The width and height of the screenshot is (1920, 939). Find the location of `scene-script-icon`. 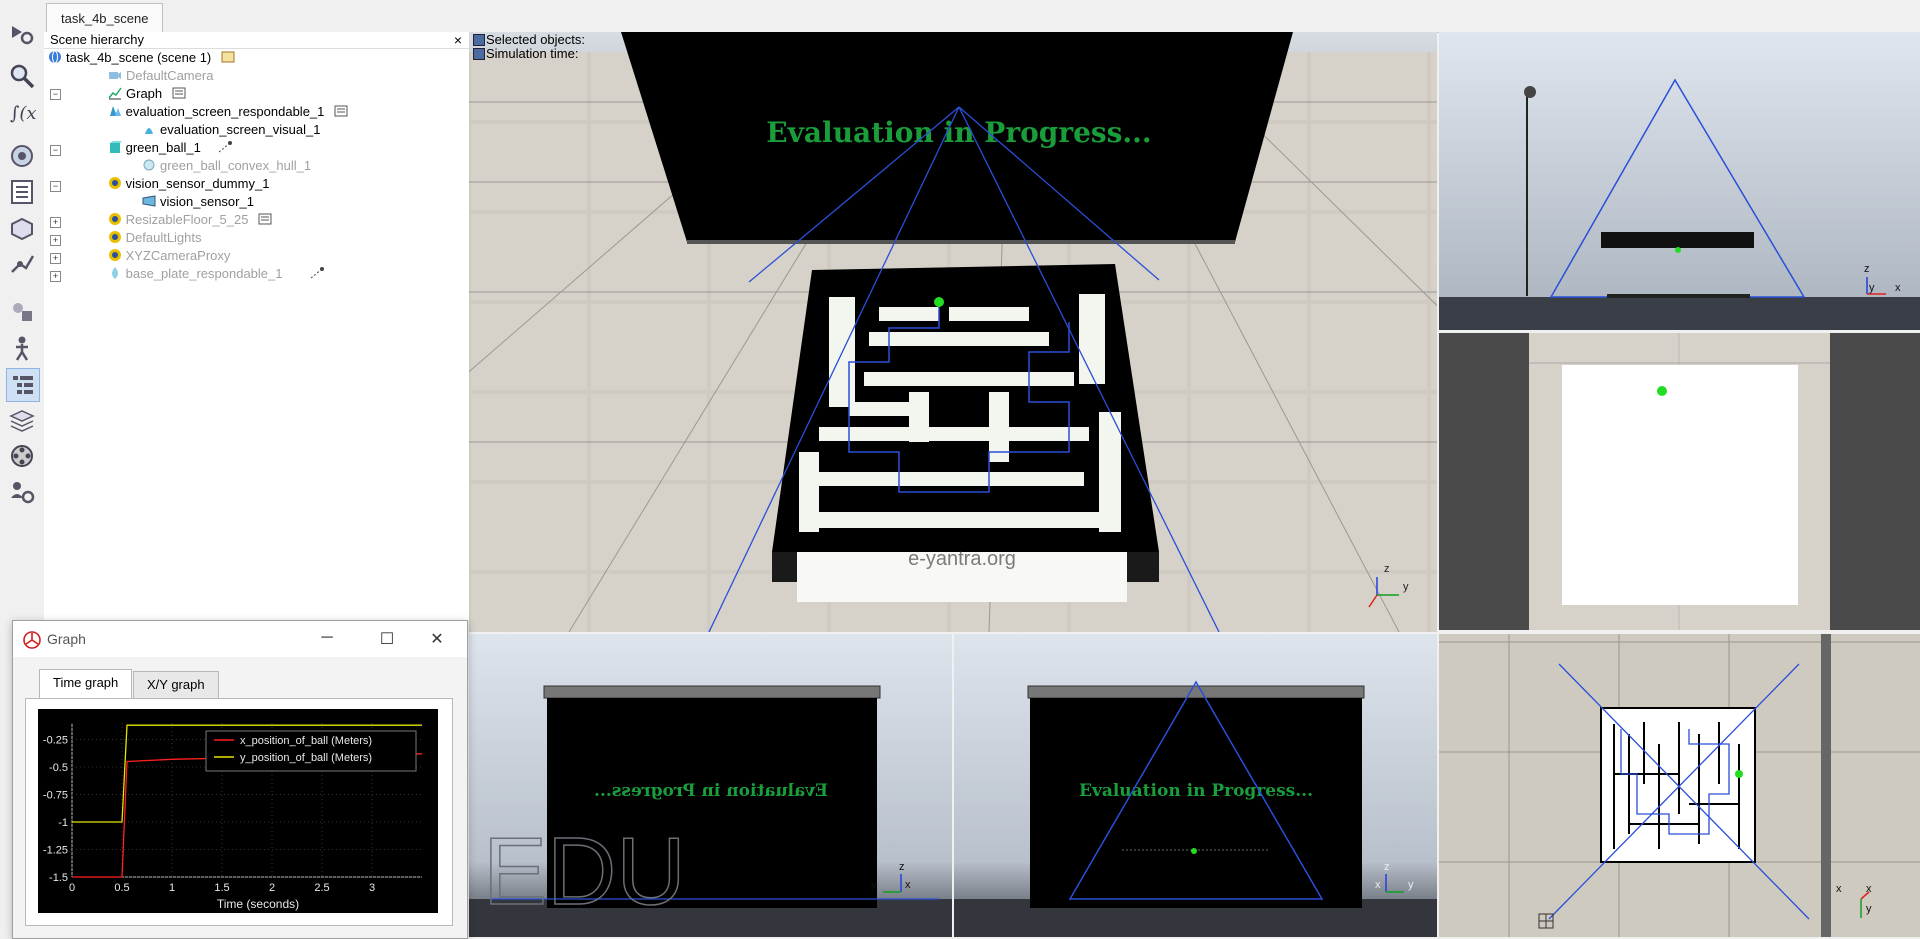

scene-script-icon is located at coordinates (228, 57).